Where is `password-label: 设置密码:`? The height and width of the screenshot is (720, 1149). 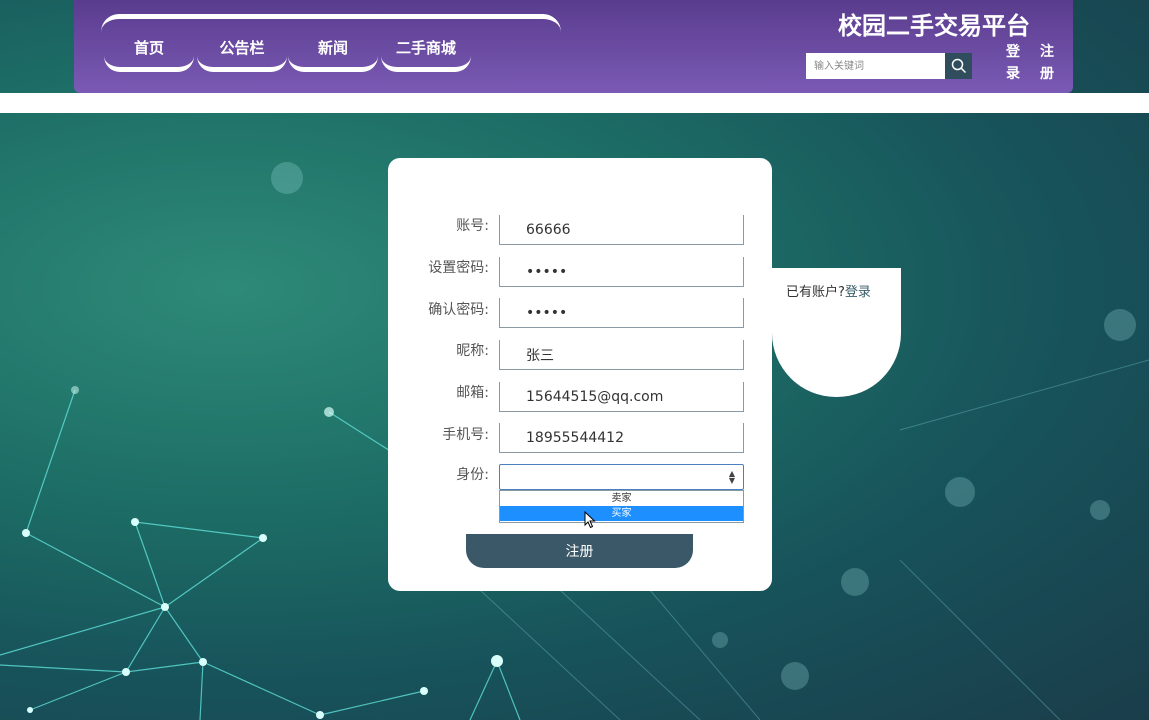
password-label: 设置密码: is located at coordinates (458, 268).